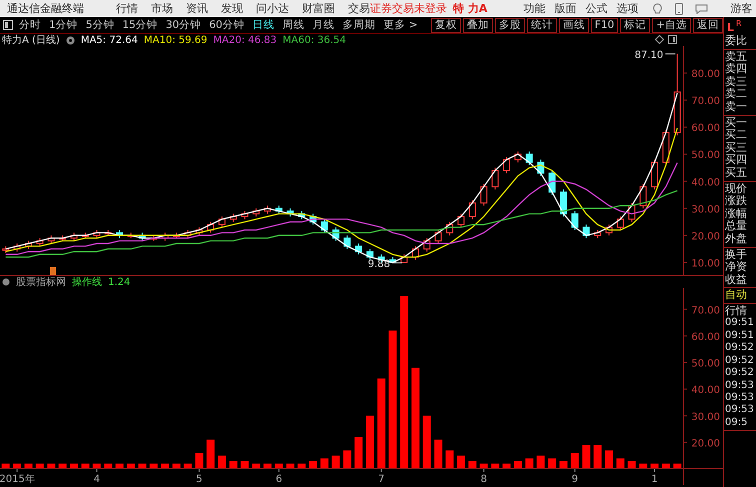 This screenshot has width=756, height=487. Describe the element at coordinates (741, 8) in the screenshot. I see `user-name: 游客` at that location.